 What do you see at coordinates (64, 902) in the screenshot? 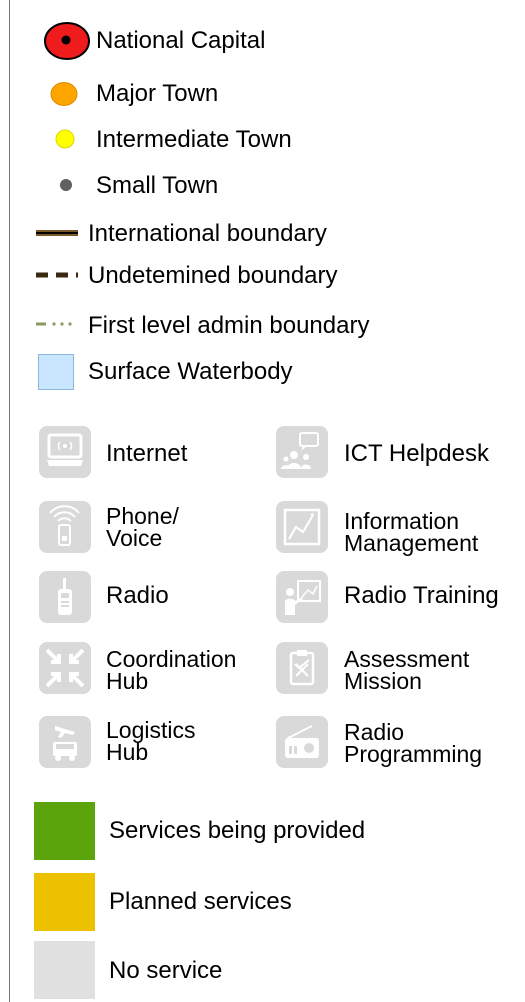
I see `status-swatch-planned` at bounding box center [64, 902].